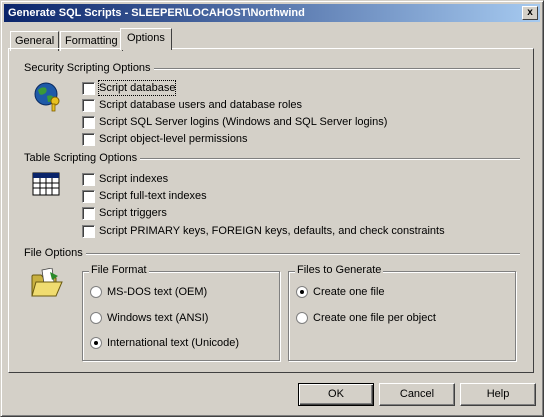  Describe the element at coordinates (47, 97) in the screenshot. I see `globe-key-icon` at that location.